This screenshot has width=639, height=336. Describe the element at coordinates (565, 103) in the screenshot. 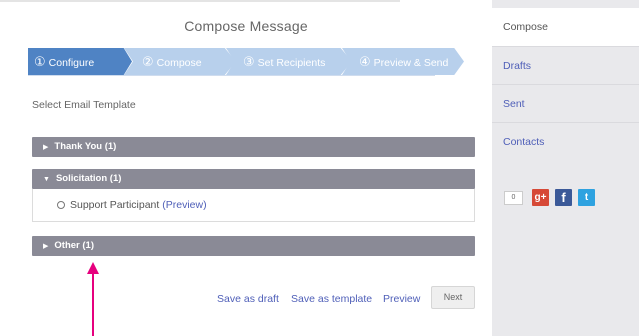

I see `sidebar-item-sent: Sent` at that location.